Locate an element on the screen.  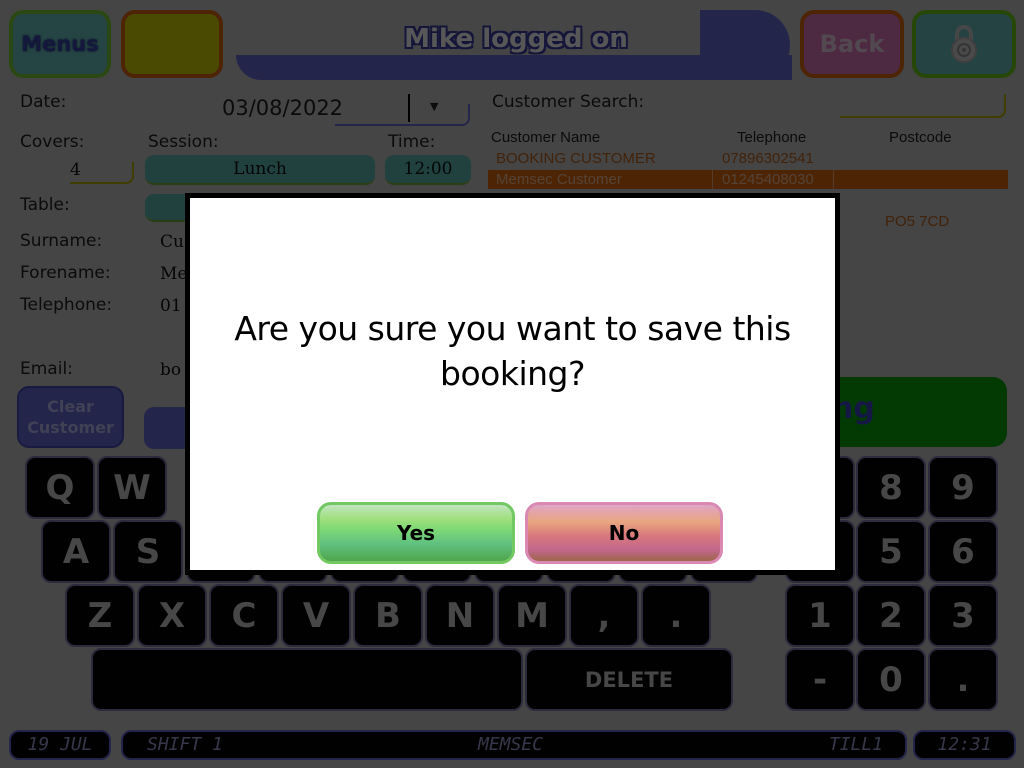
no-button: No is located at coordinates (624, 533).